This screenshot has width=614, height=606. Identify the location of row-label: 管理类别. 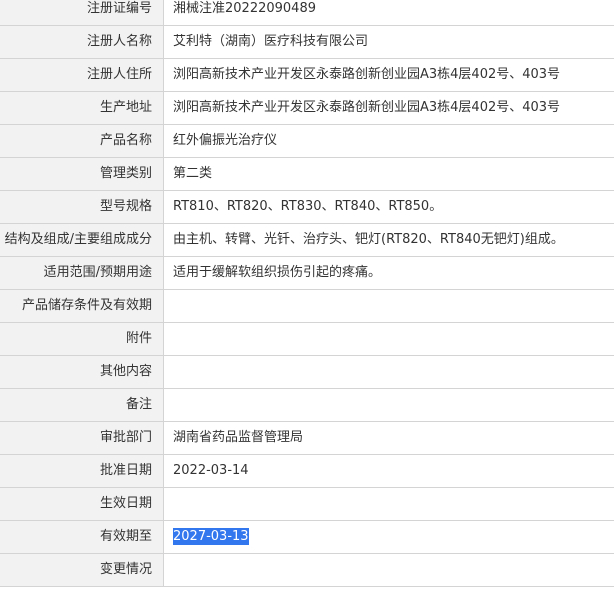
(82, 174).